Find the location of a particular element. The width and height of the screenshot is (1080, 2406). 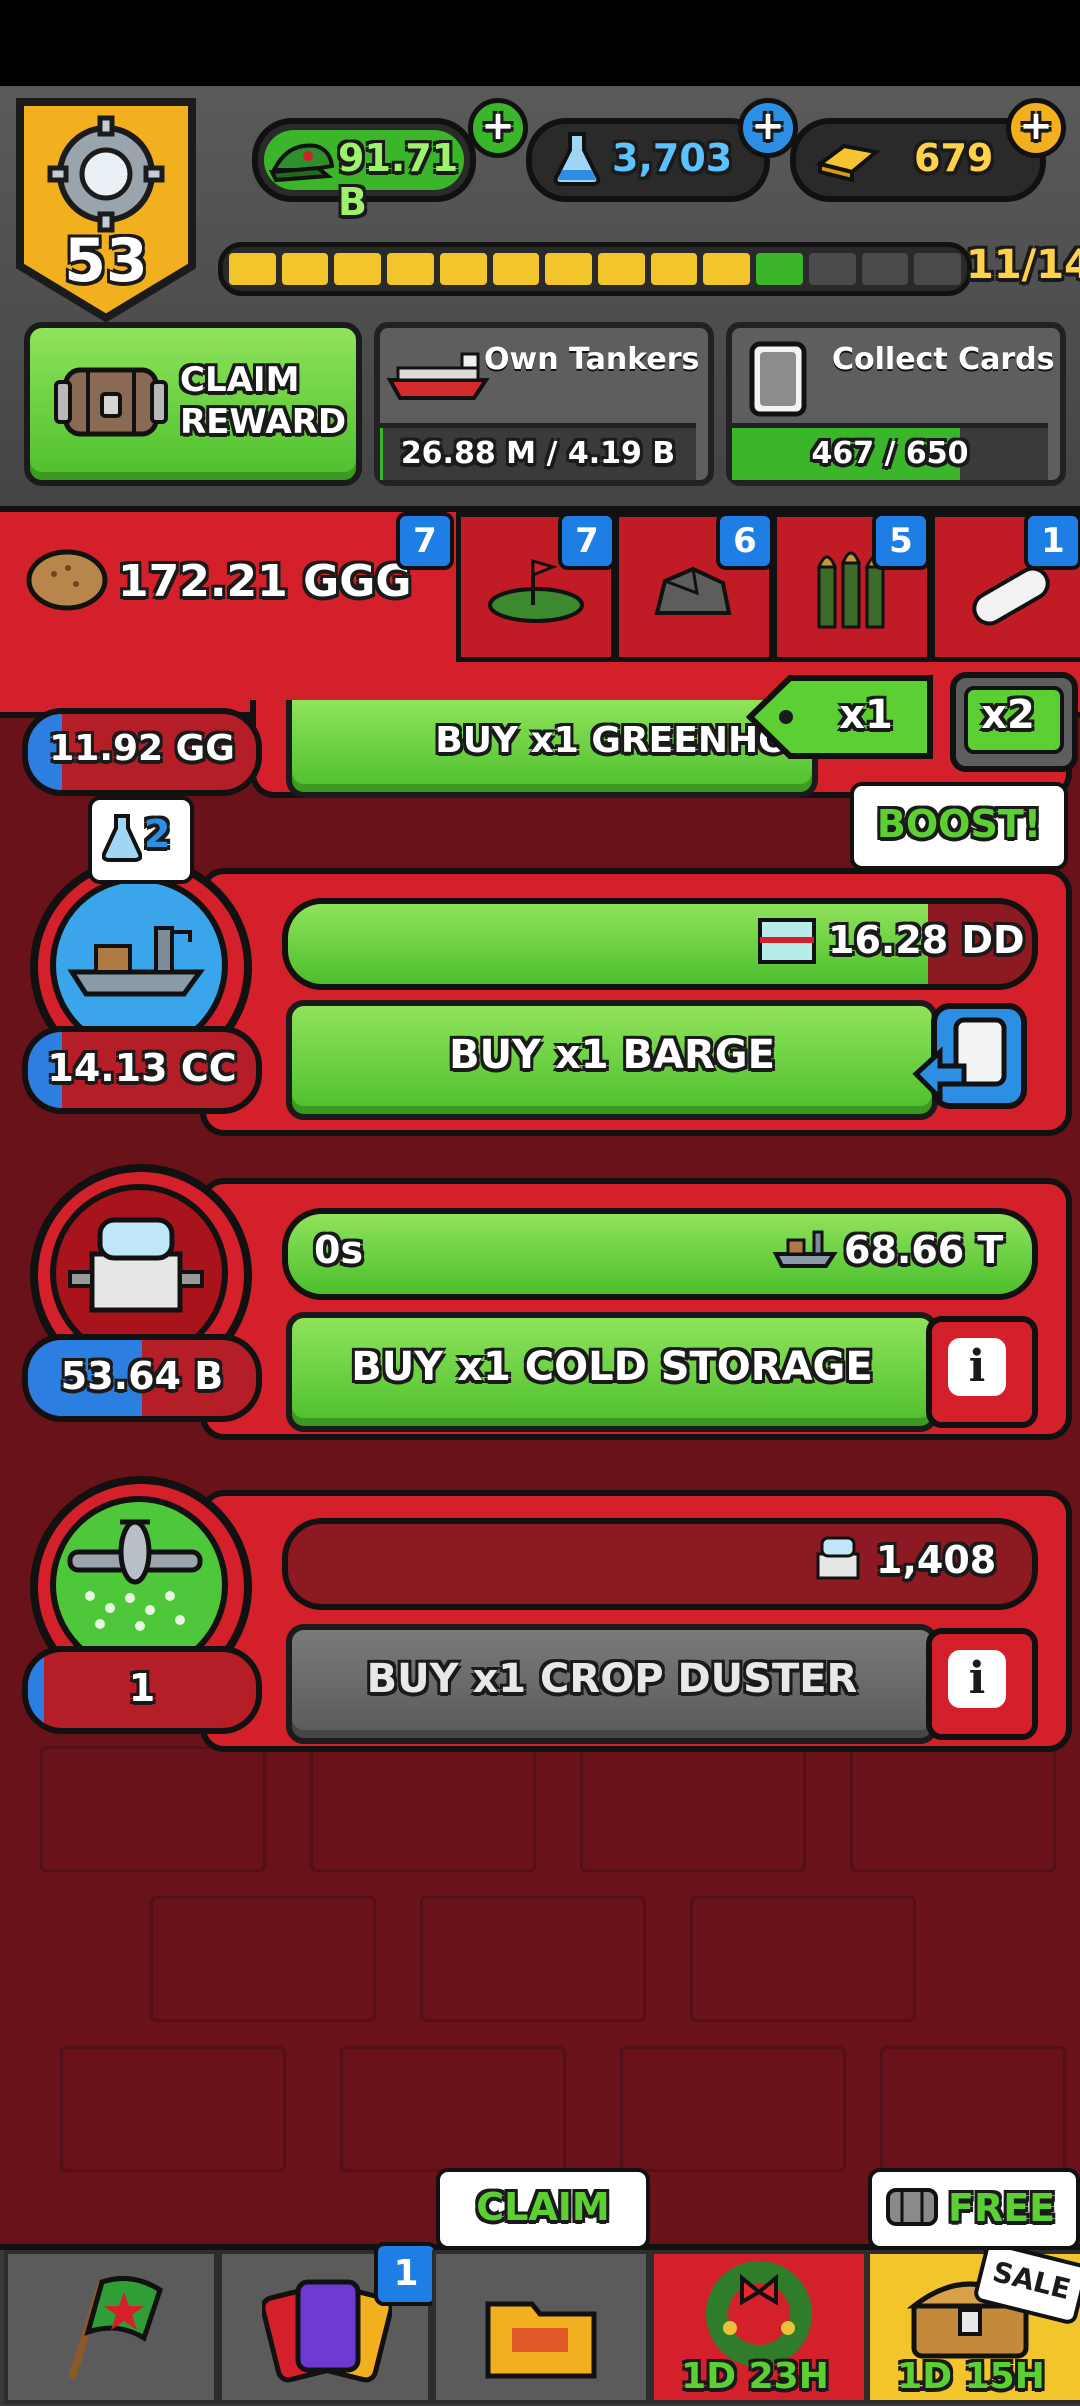

crop-duster-price-label: 1 is located at coordinates (142, 1688).